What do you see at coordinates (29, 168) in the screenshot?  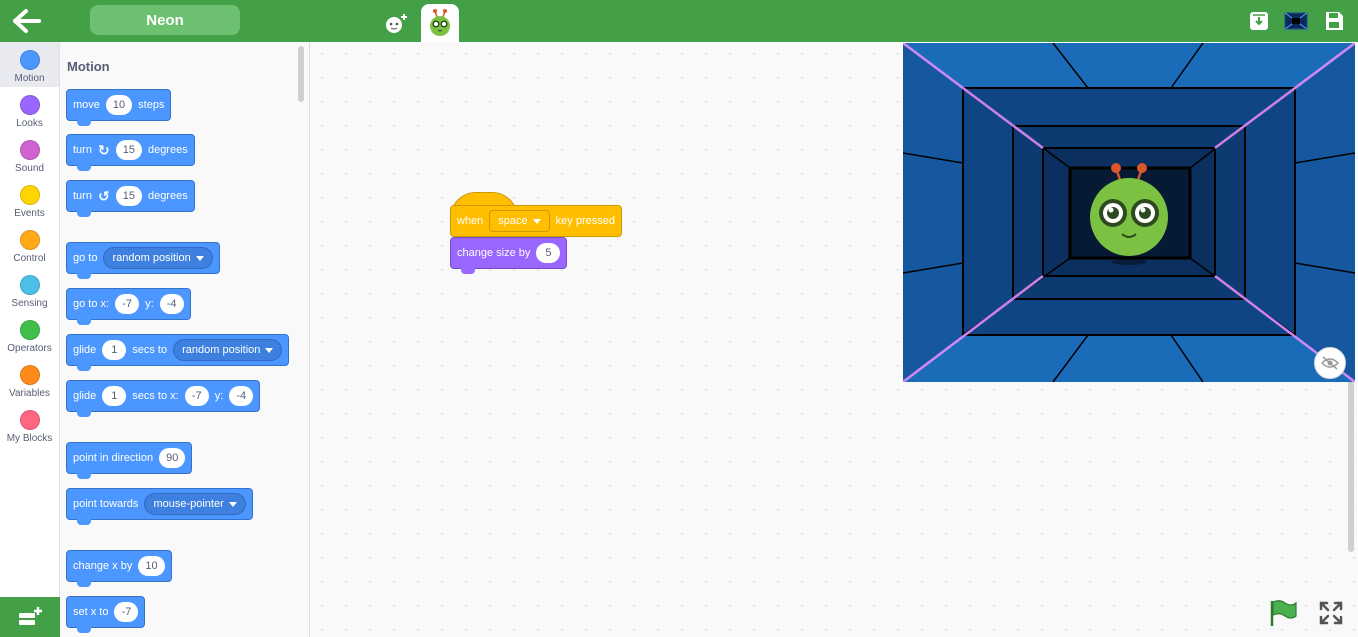 I see `category-label: Sound` at bounding box center [29, 168].